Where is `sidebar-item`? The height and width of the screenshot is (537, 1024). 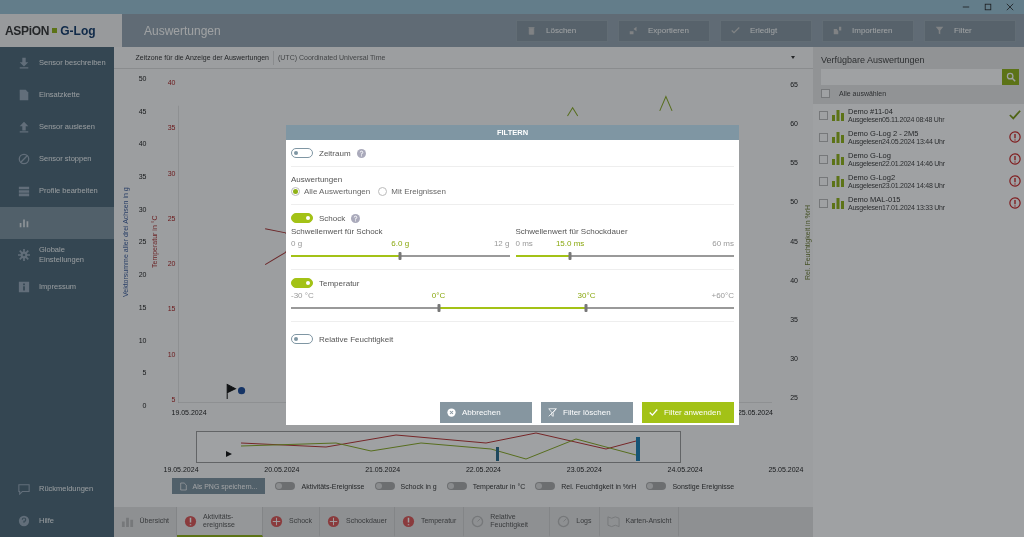
sidebar-item is located at coordinates (57, 223).